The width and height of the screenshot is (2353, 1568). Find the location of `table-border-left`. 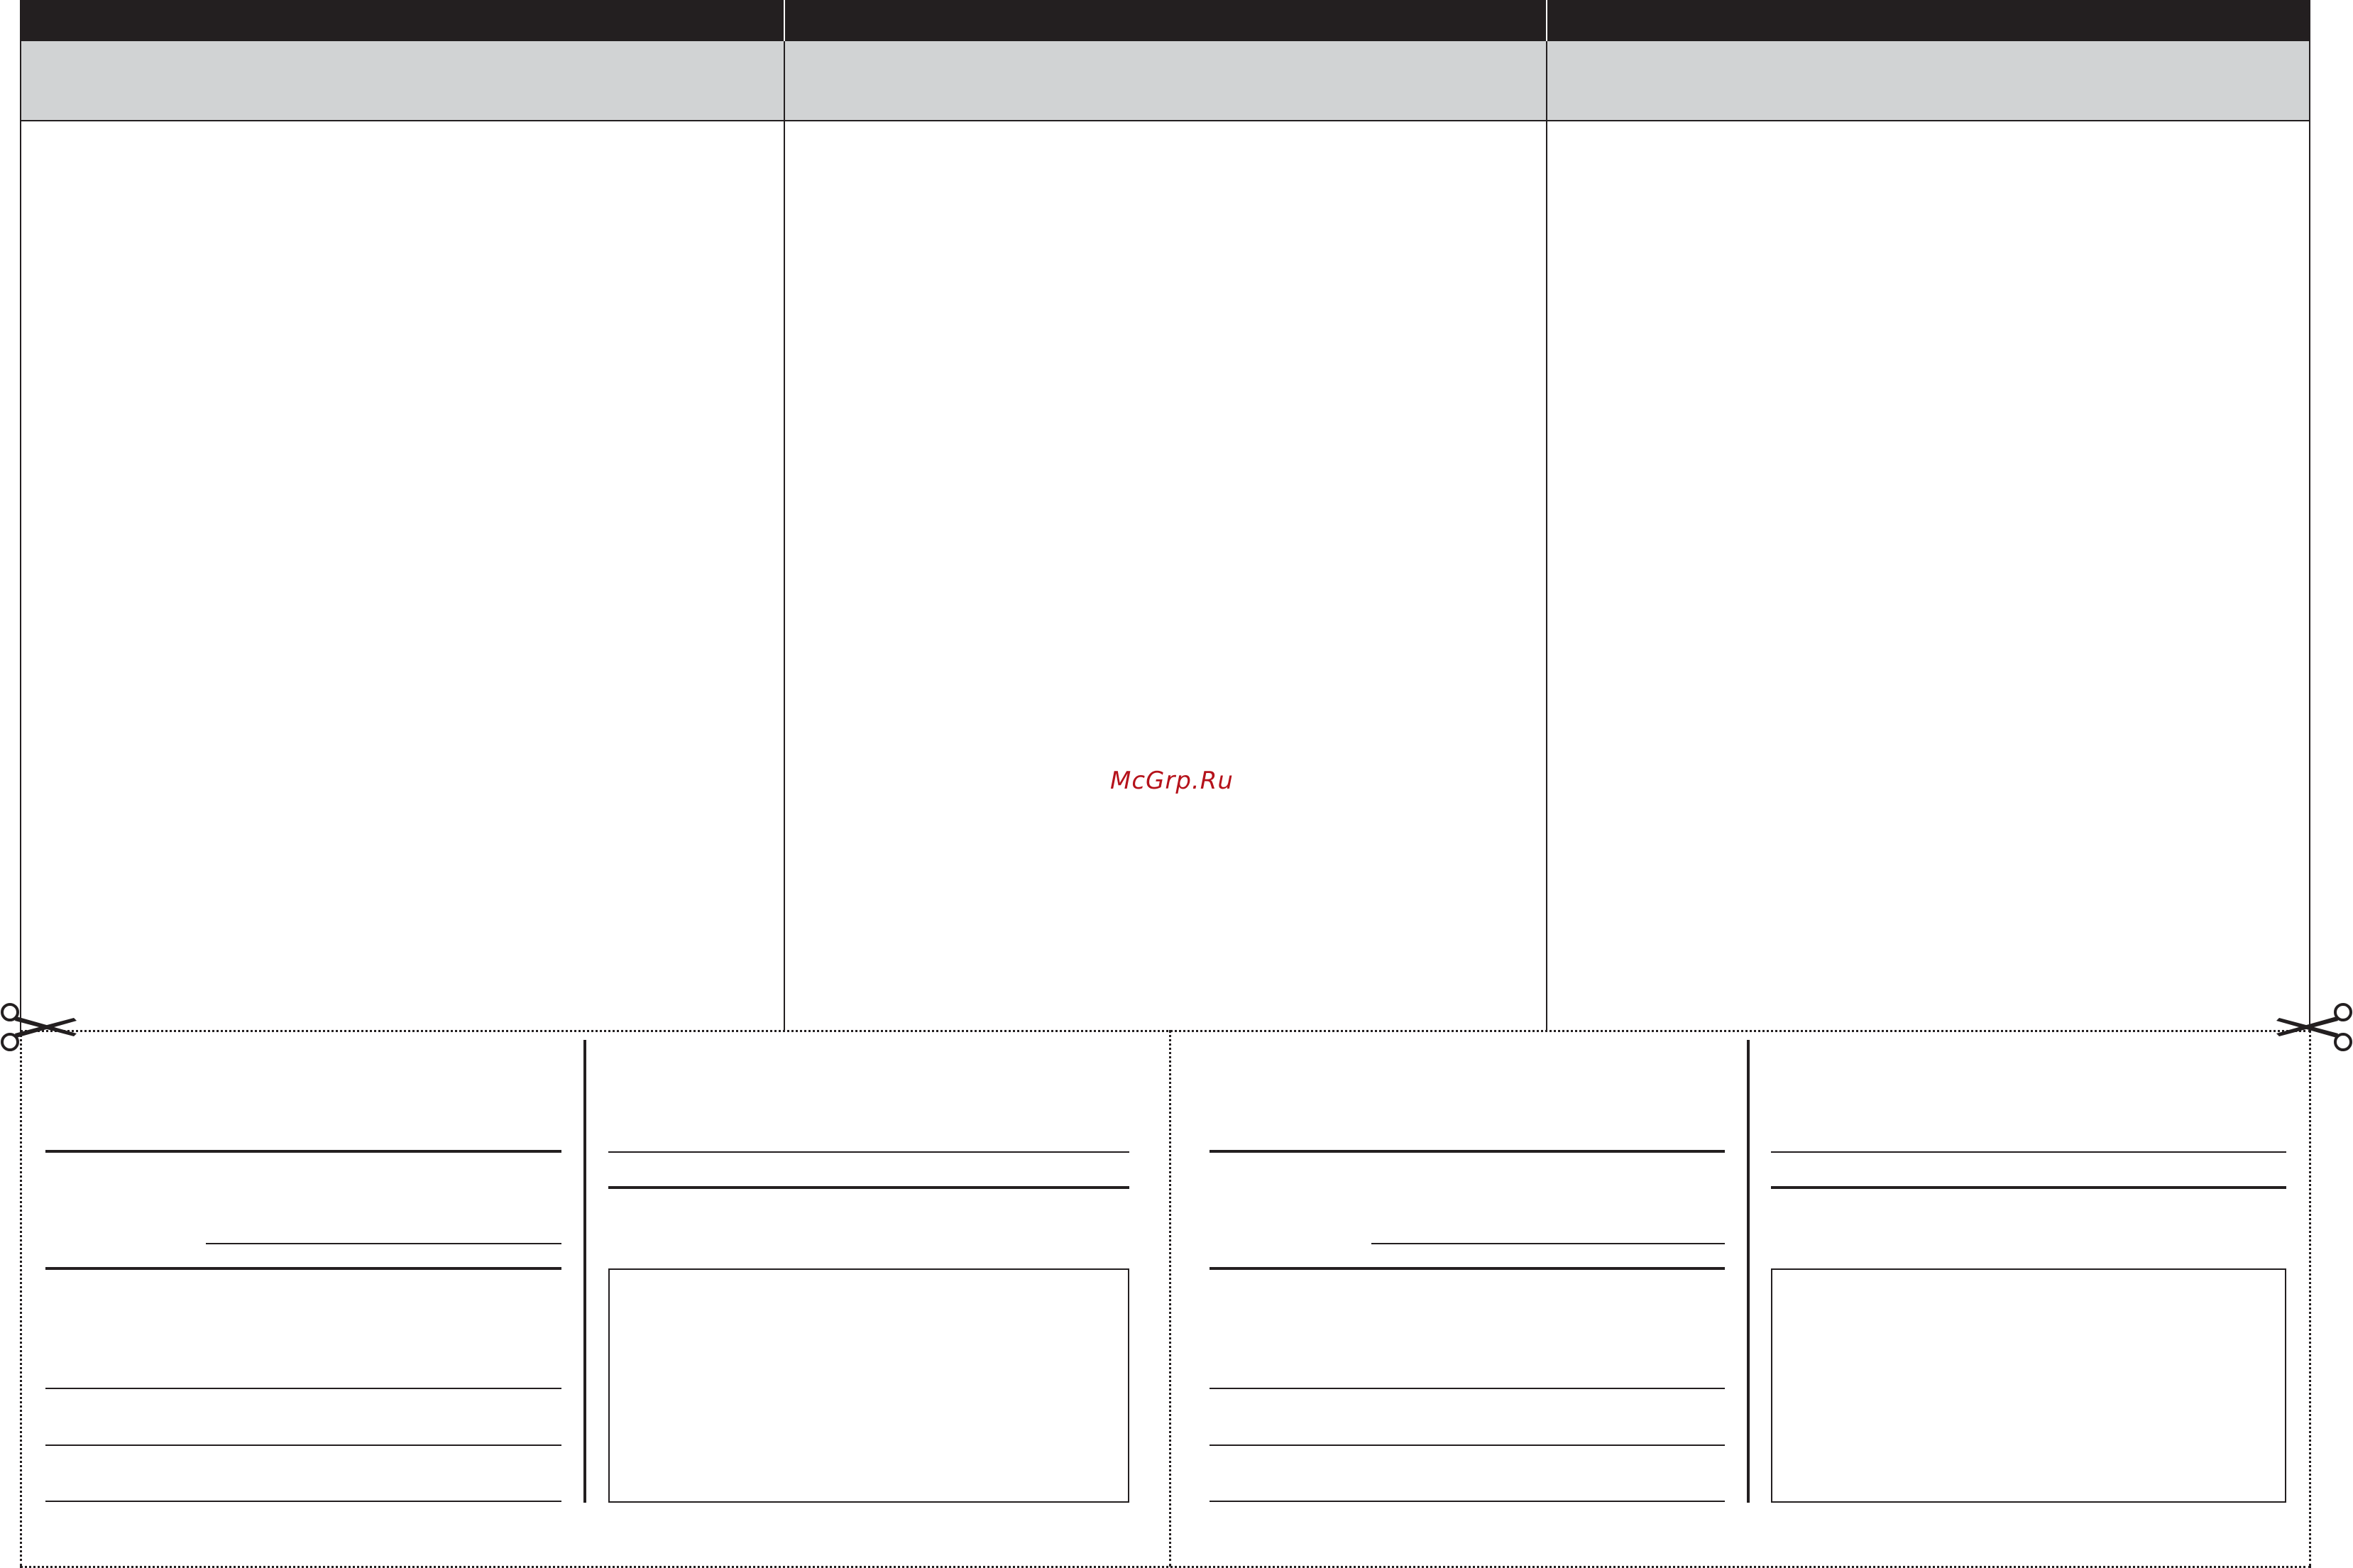

table-border-left is located at coordinates (20, 515).